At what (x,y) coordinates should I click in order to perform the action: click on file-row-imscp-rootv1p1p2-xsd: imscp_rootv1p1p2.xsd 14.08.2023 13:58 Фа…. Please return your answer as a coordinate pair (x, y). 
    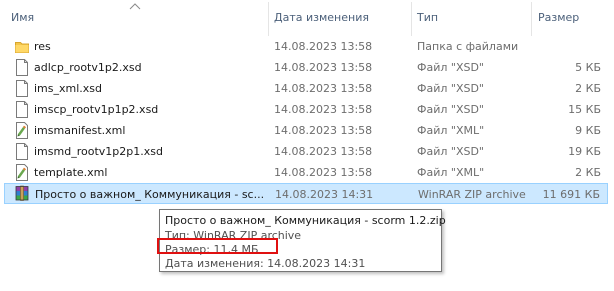
    Looking at the image, I should click on (306, 109).